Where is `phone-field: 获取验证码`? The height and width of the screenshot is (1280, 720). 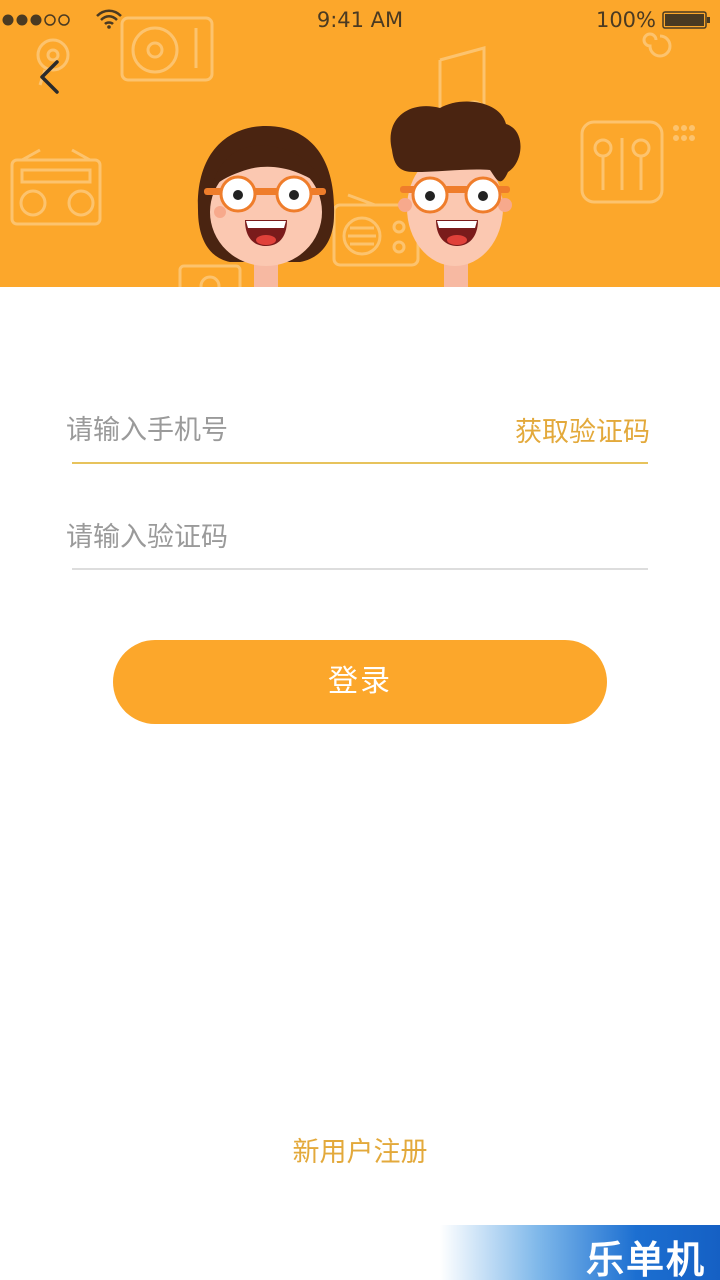 phone-field: 获取验证码 is located at coordinates (358, 432).